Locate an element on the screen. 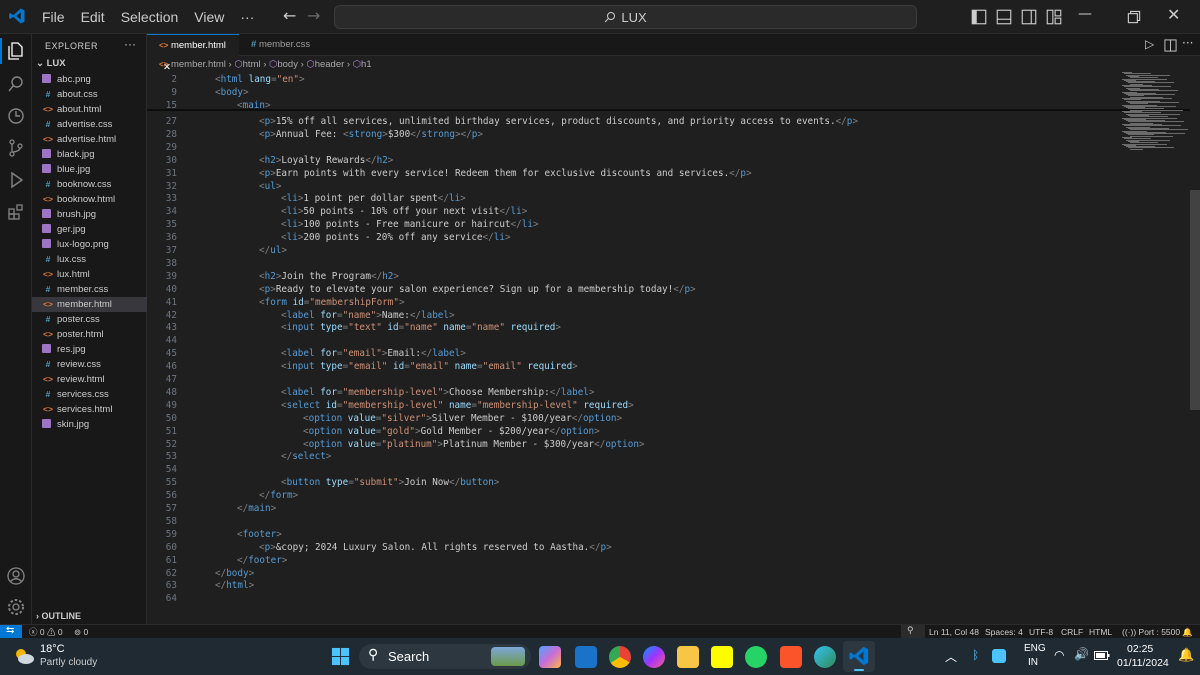  run-icon: ▷ is located at coordinates (1149, 44).